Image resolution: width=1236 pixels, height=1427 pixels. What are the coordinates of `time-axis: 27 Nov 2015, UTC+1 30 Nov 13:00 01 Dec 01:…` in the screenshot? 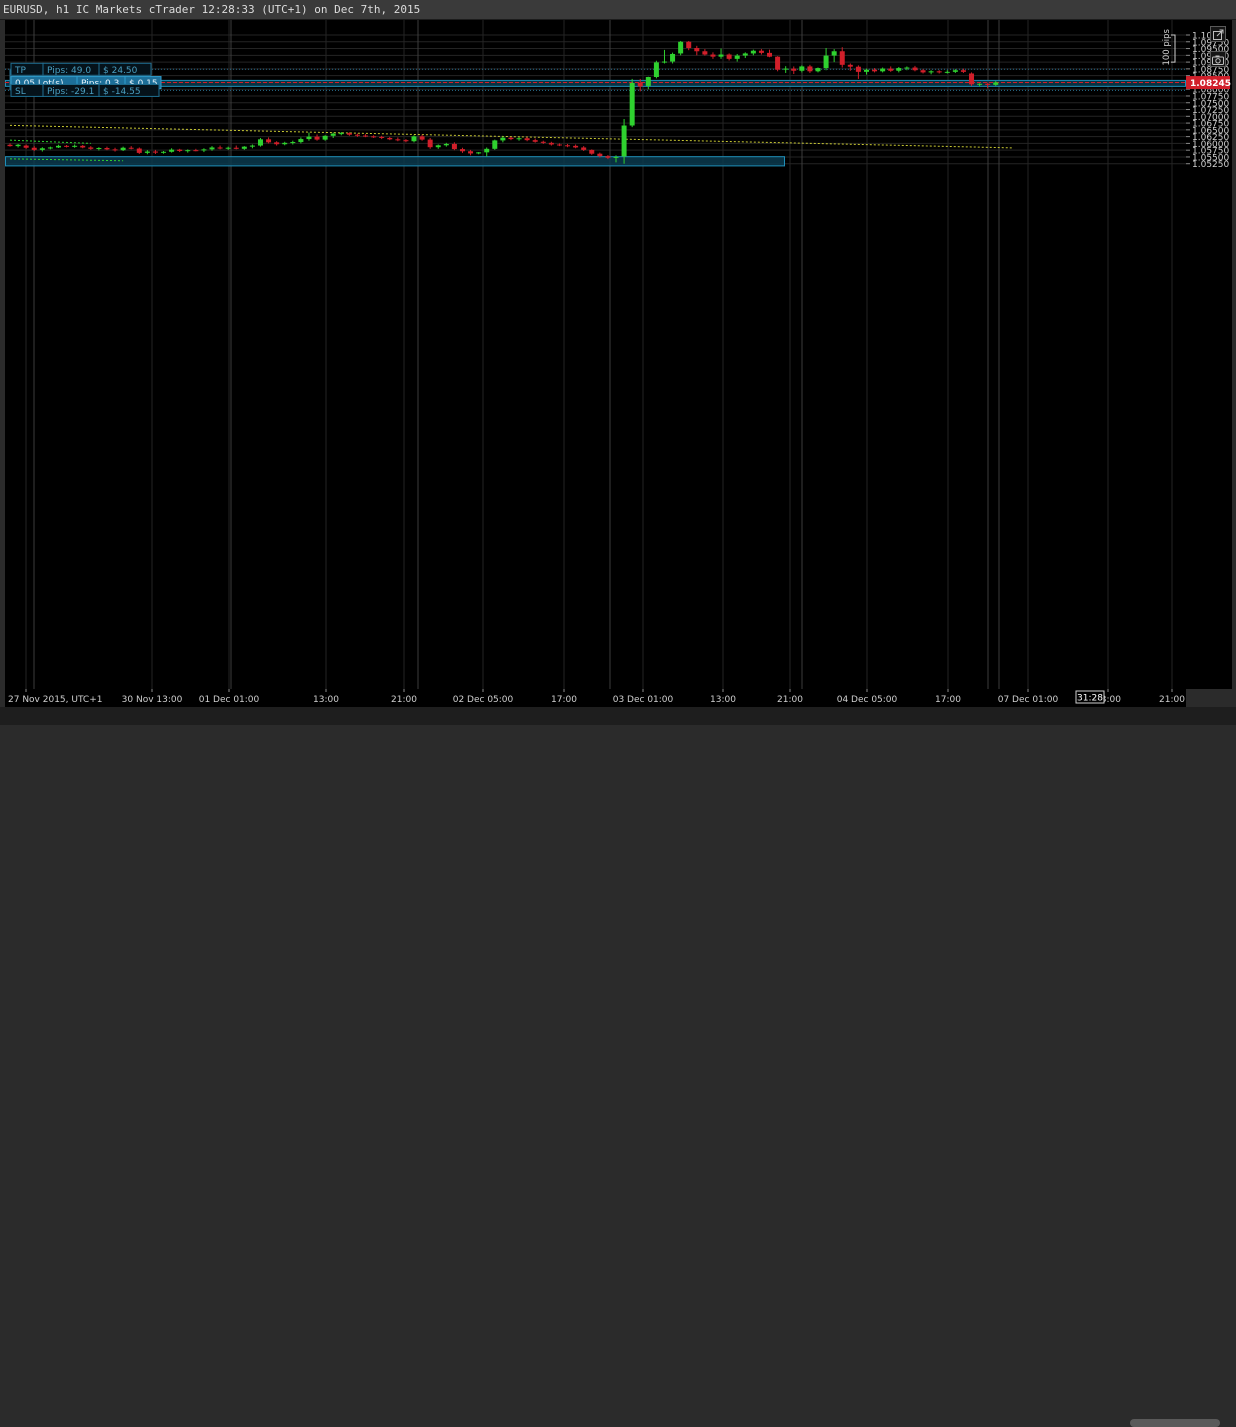 It's located at (595, 698).